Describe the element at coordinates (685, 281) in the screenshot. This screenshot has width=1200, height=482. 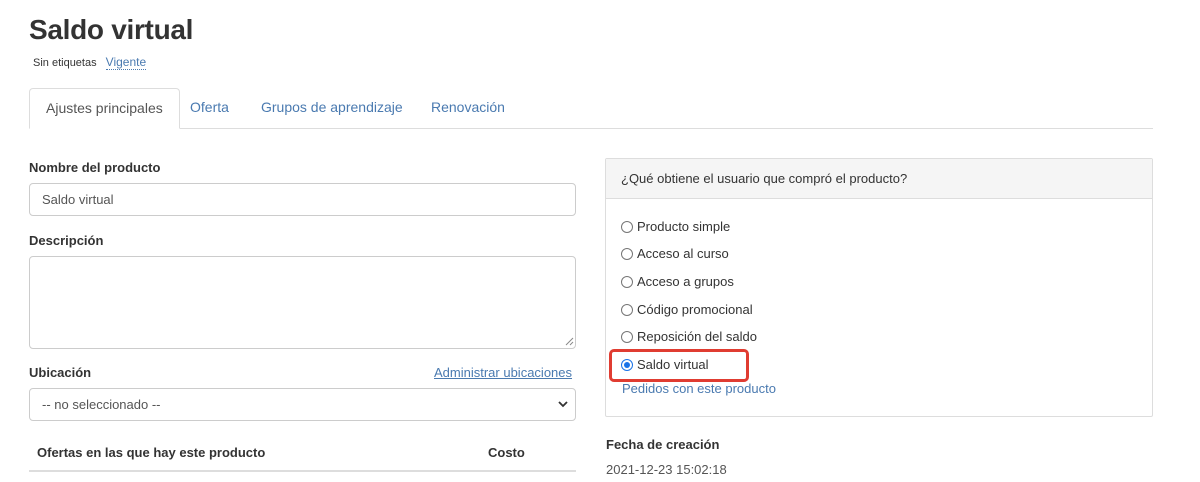
I see `option-label: Acceso a grupos` at that location.